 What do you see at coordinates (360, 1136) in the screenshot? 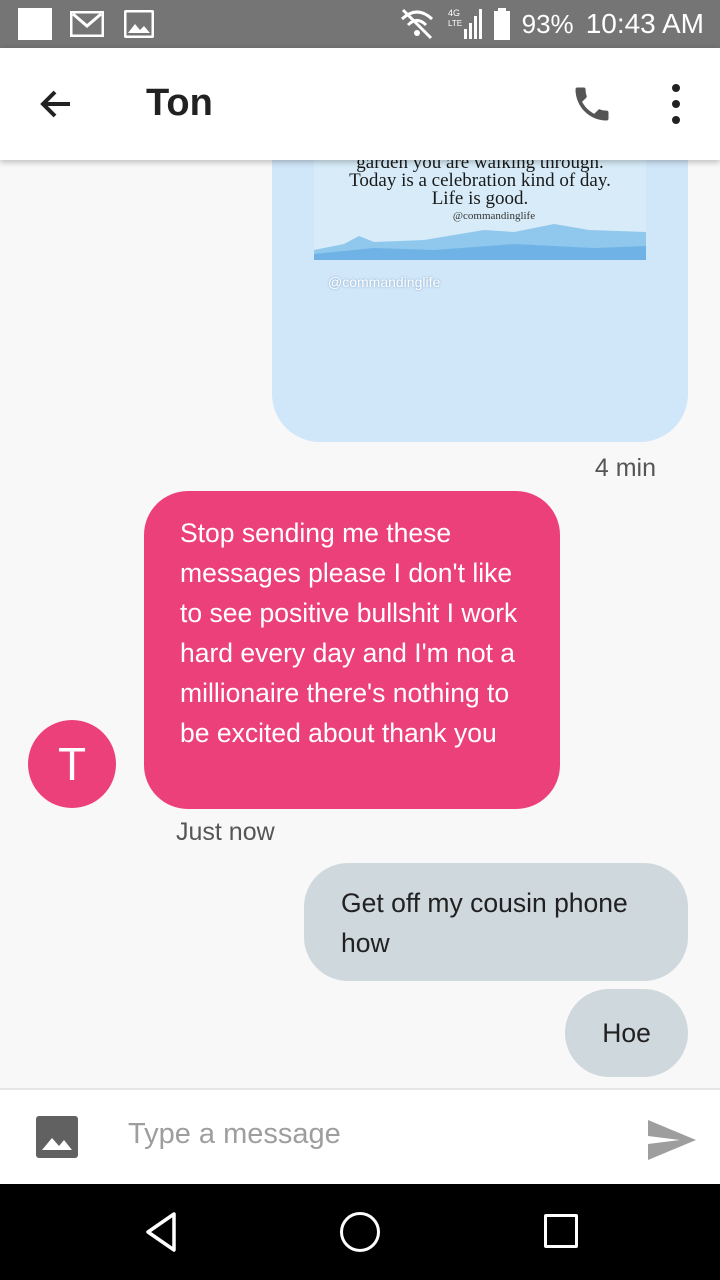
I see `compose-bar: Type a message` at bounding box center [360, 1136].